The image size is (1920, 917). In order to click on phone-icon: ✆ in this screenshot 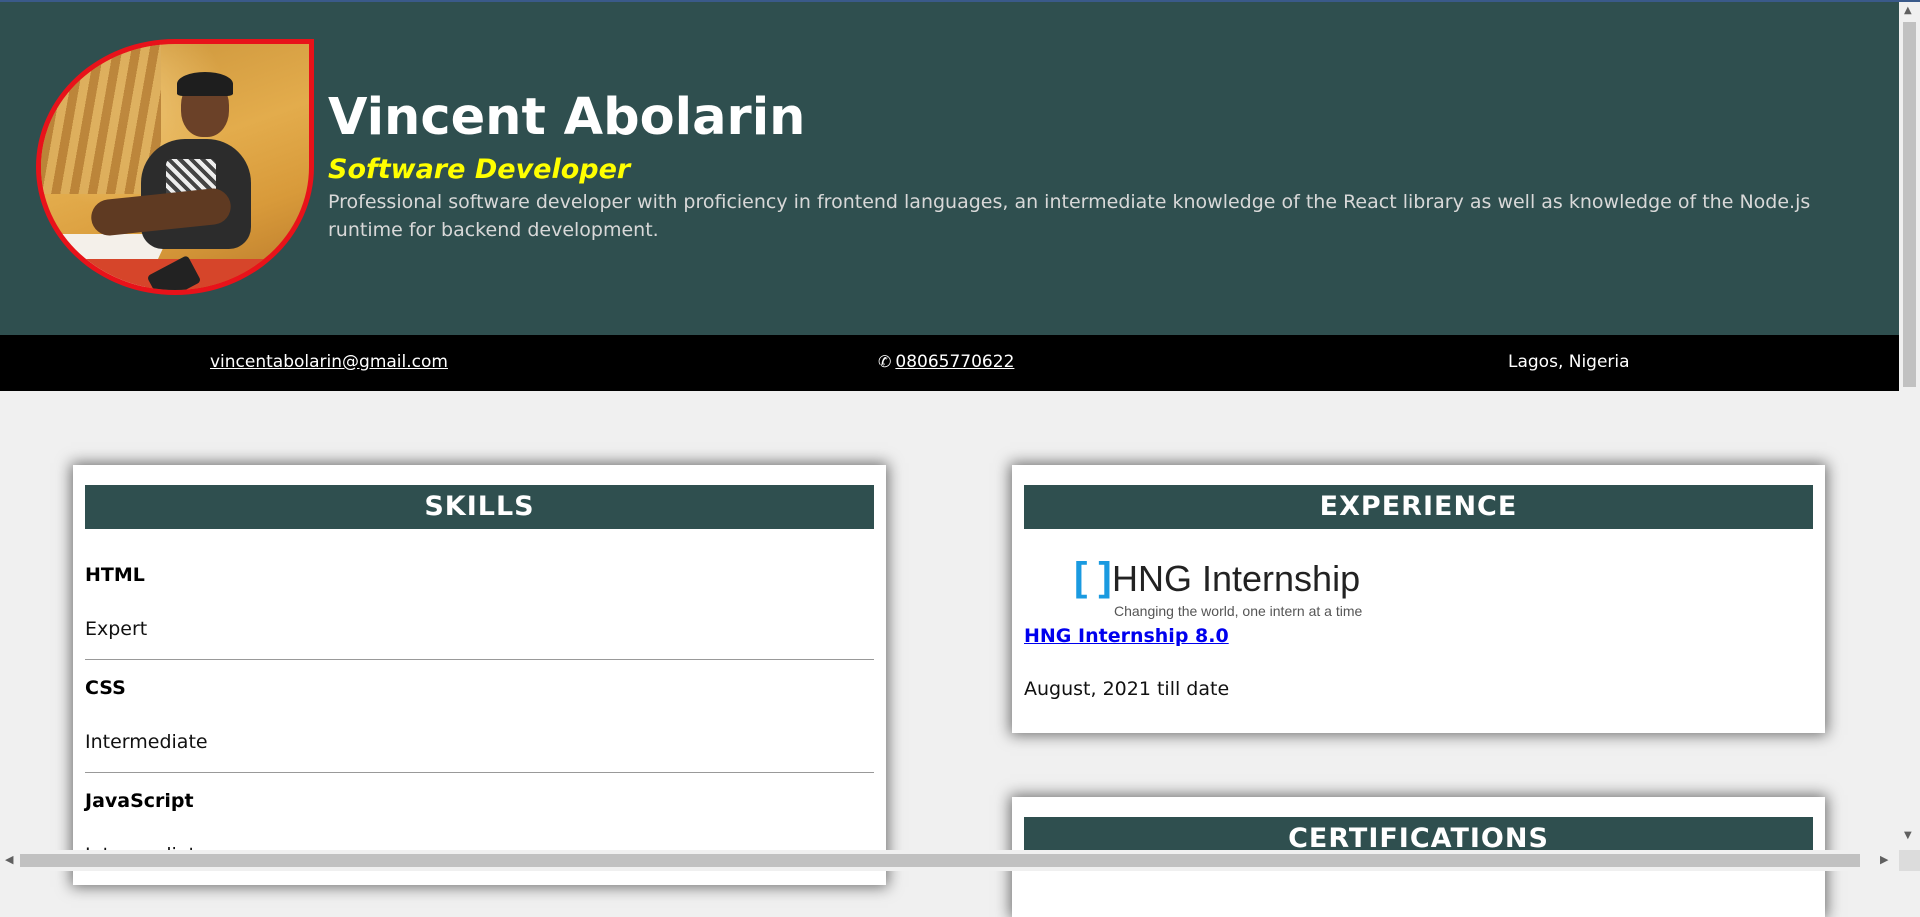, I will do `click(885, 361)`.